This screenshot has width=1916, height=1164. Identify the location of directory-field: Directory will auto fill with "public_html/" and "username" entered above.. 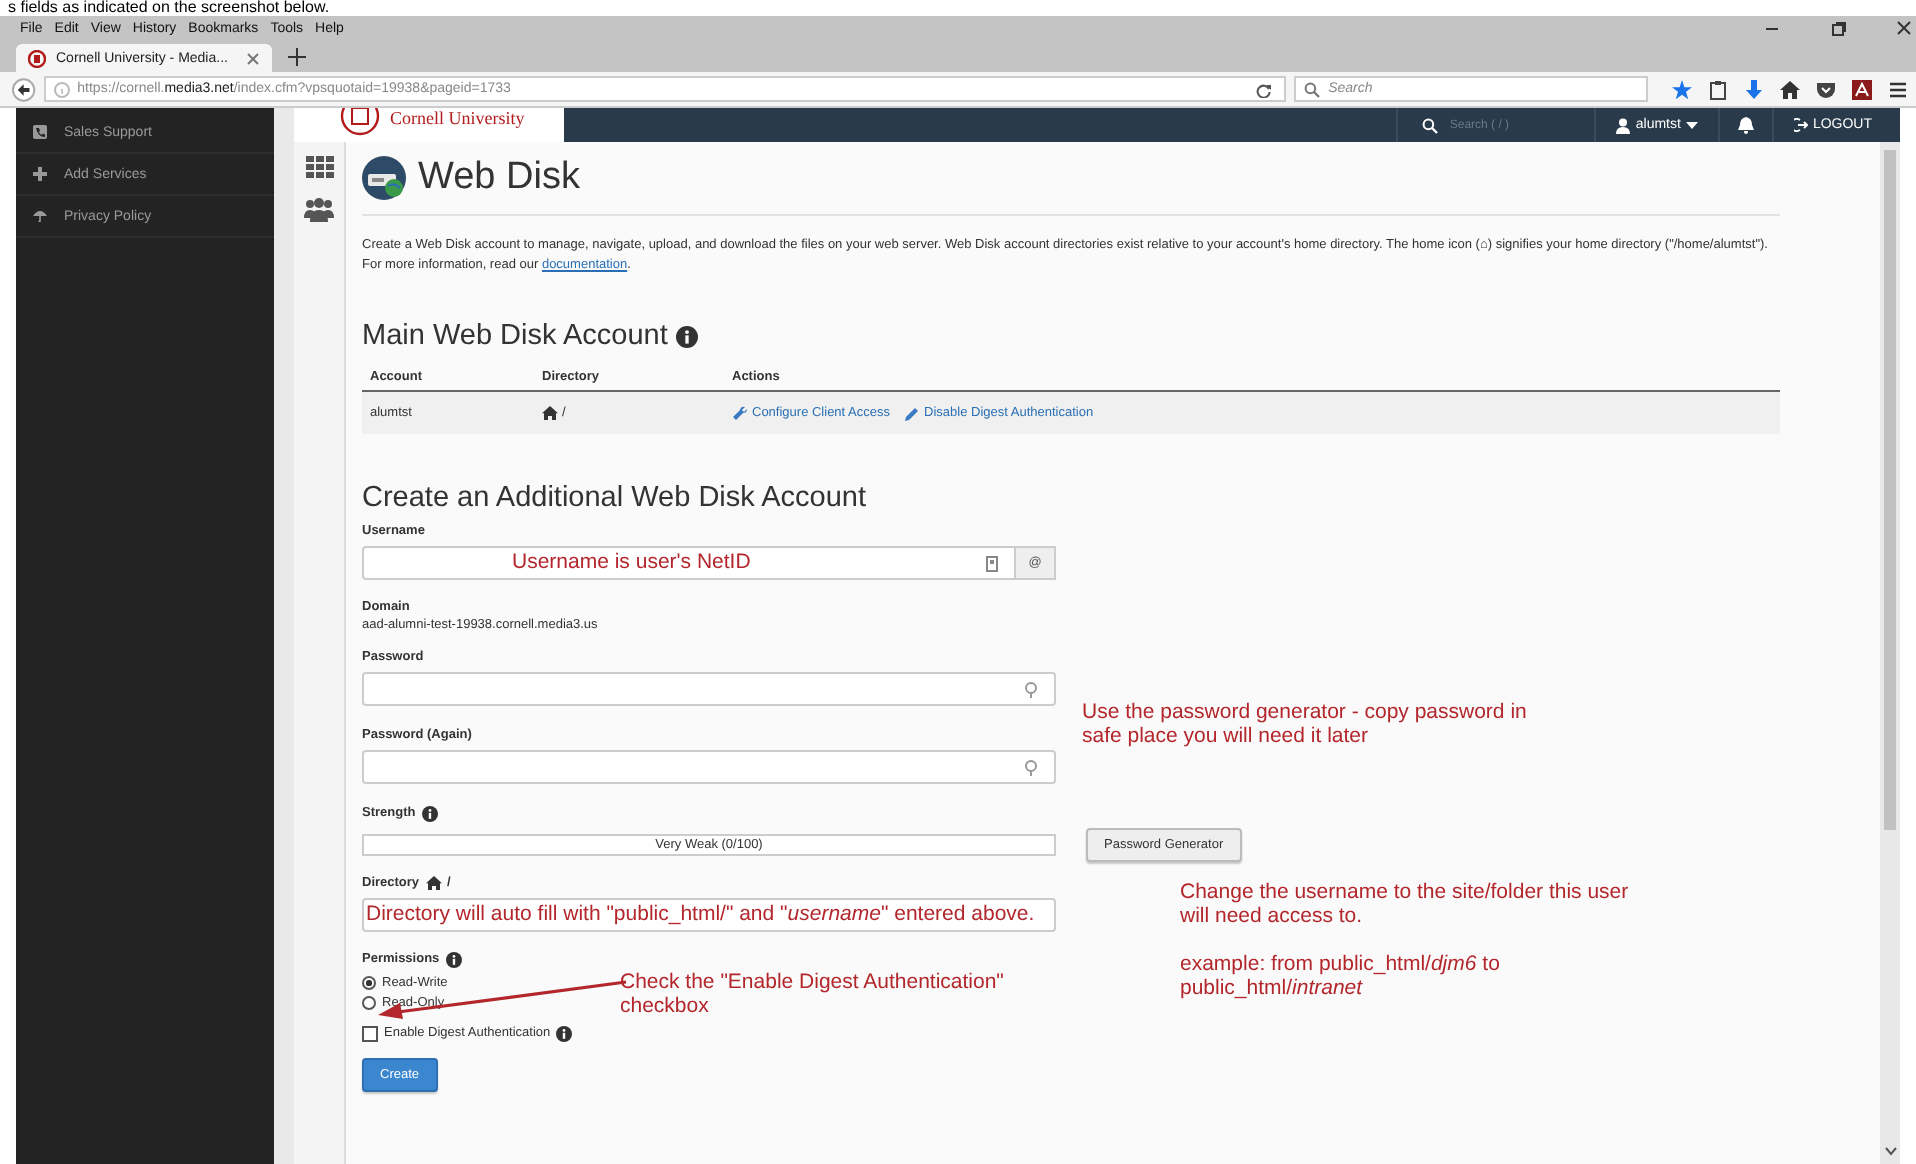
(709, 915).